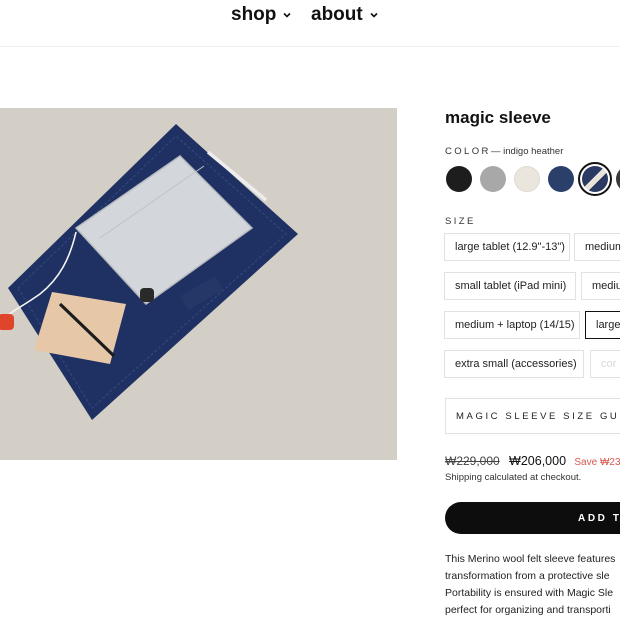 The width and height of the screenshot is (620, 620). What do you see at coordinates (493, 179) in the screenshot?
I see `swatch-grey` at bounding box center [493, 179].